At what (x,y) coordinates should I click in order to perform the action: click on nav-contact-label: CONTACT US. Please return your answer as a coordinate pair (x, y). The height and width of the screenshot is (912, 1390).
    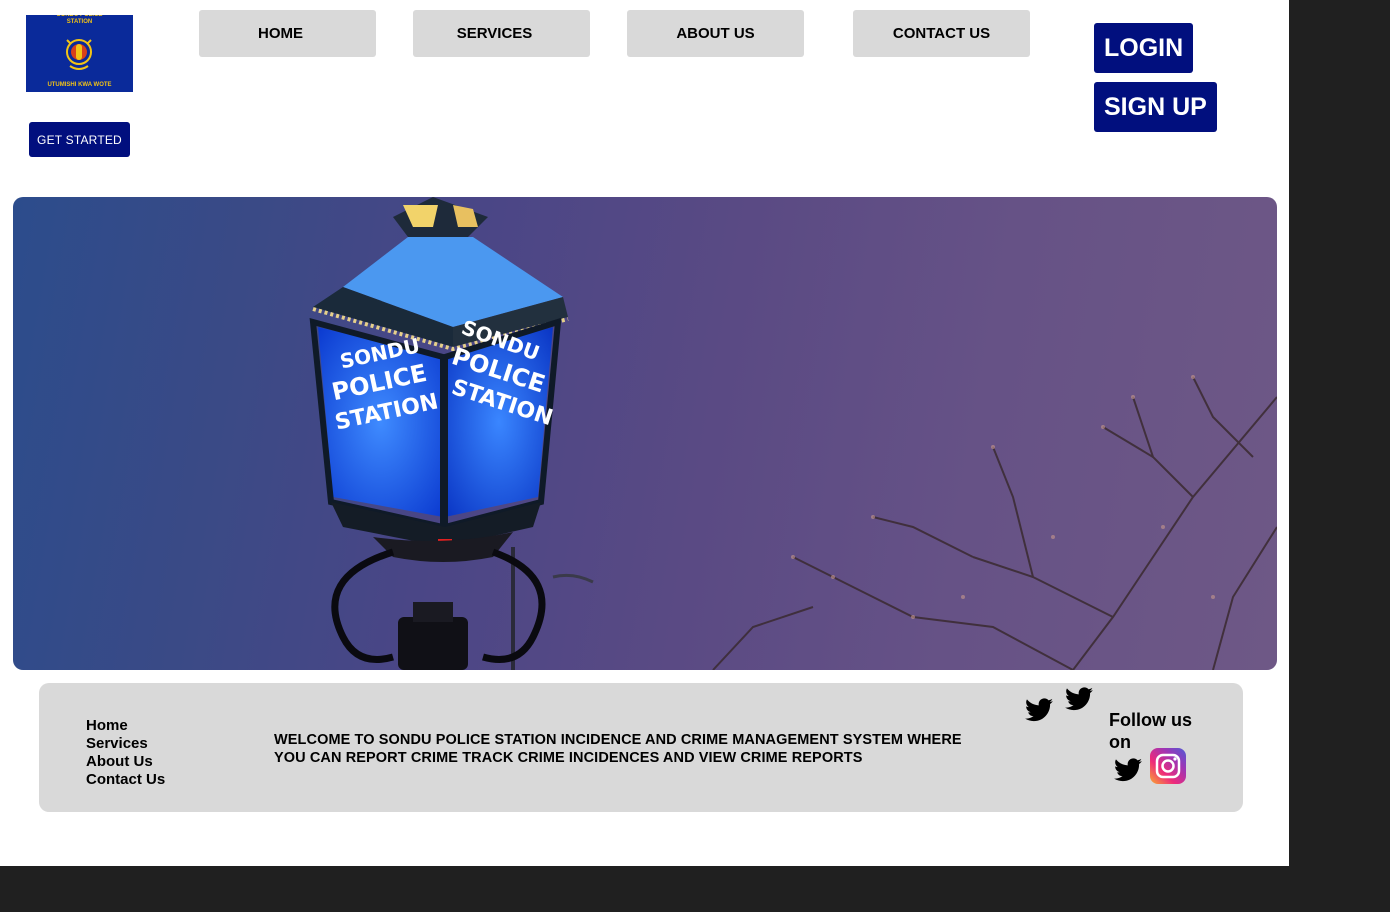
    Looking at the image, I should click on (941, 33).